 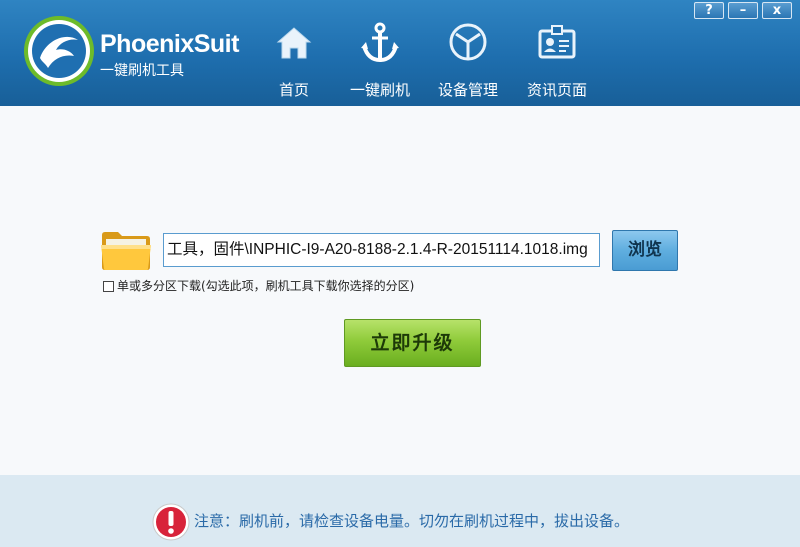 I want to click on id-card-icon, so click(x=557, y=42).